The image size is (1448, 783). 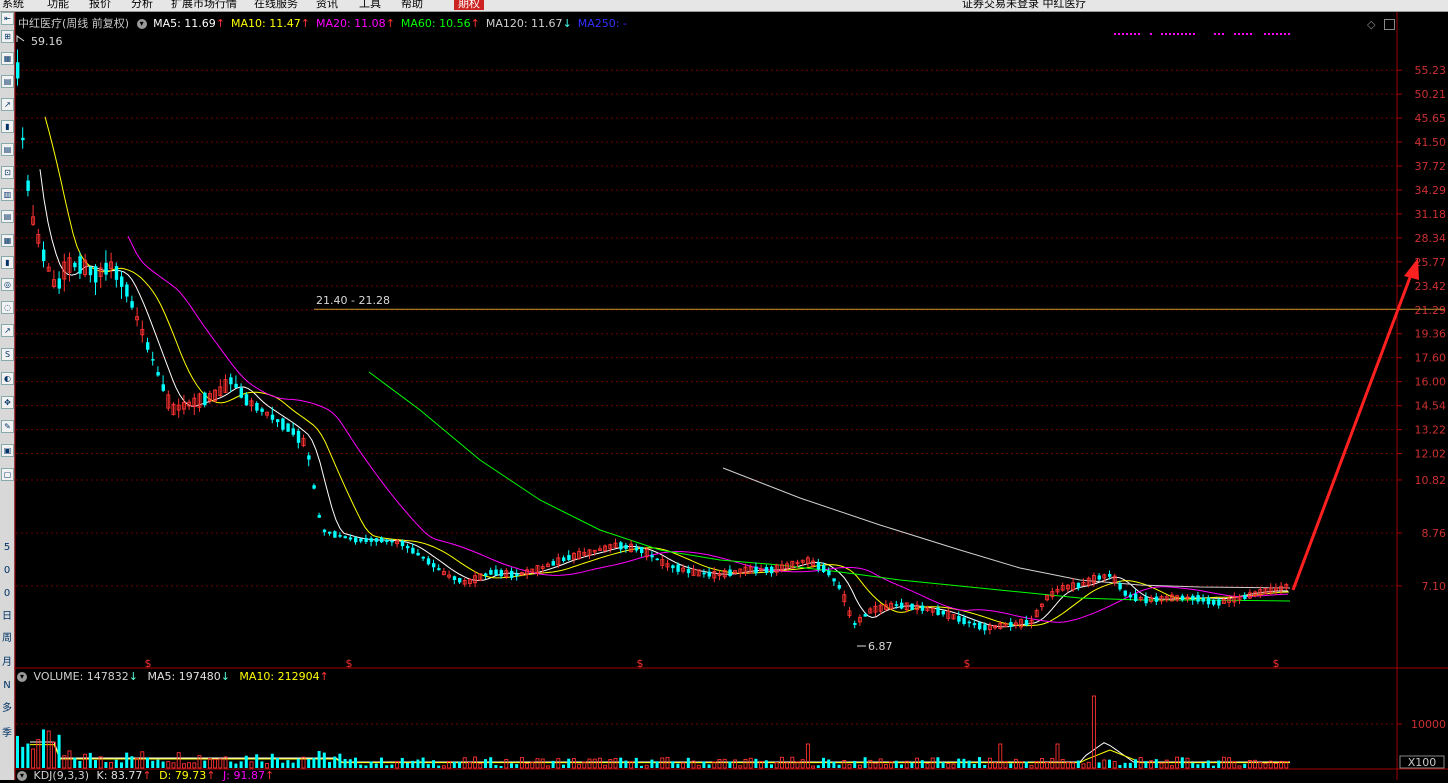 What do you see at coordinates (7, 734) in the screenshot?
I see `period-button: 季` at bounding box center [7, 734].